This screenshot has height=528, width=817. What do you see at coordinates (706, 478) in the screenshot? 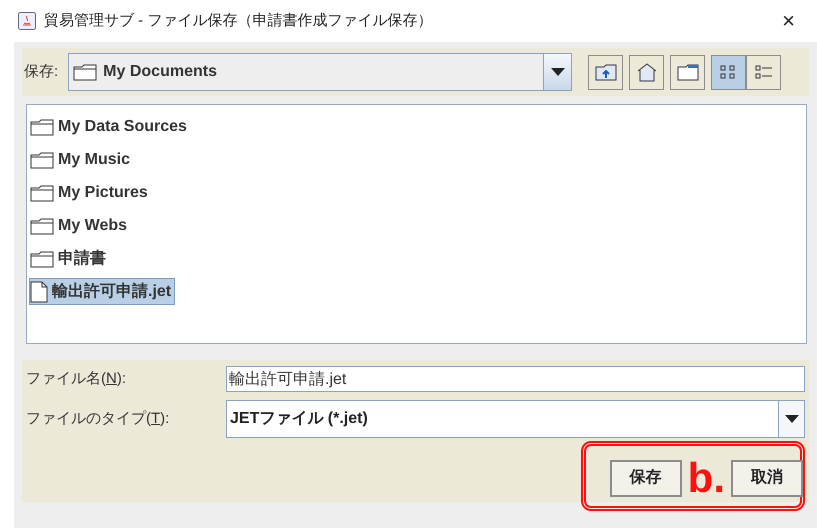
I see `annotation-label: b.` at bounding box center [706, 478].